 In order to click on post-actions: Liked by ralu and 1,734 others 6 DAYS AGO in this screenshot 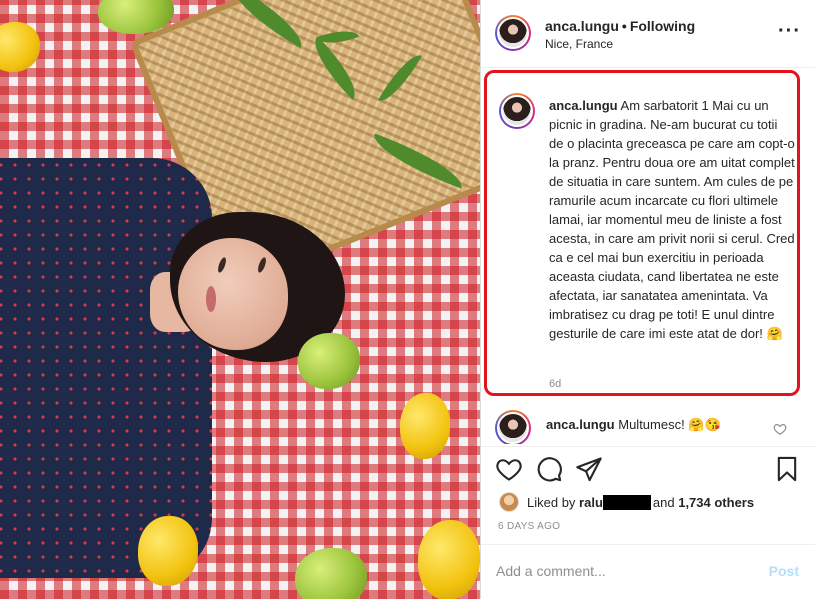, I will do `click(648, 495)`.